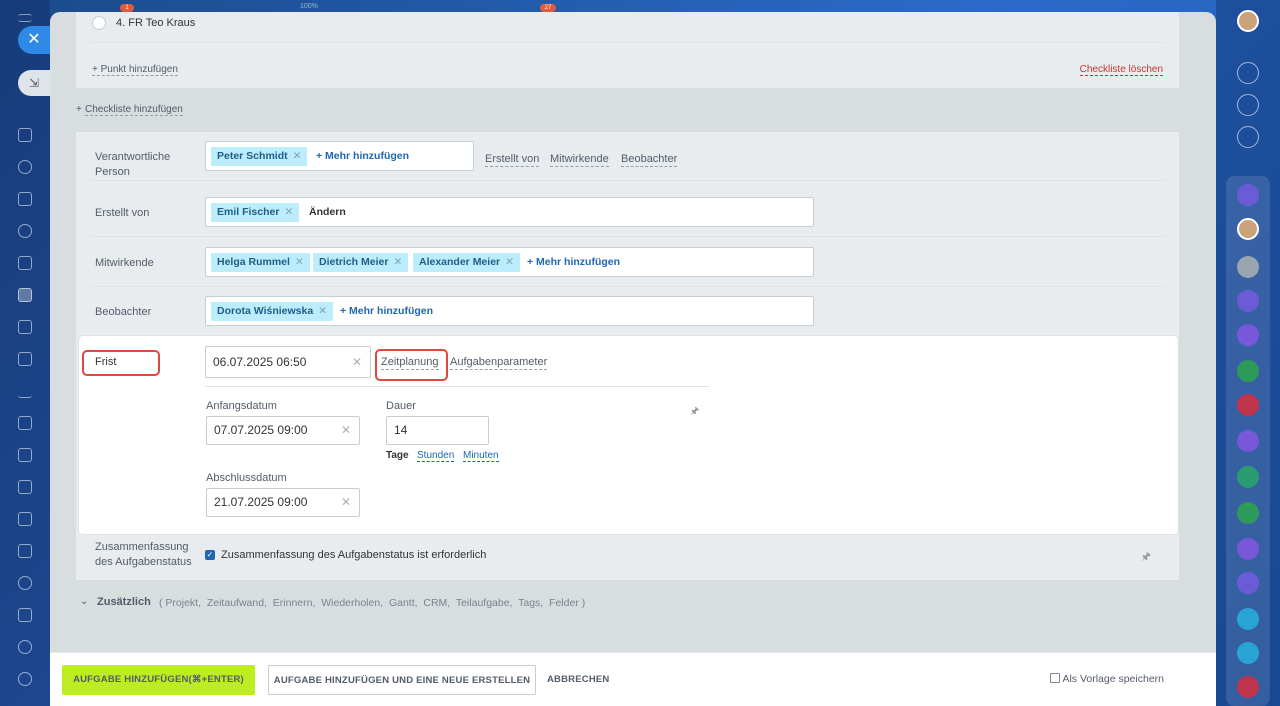  I want to click on edit-icon, so click(25, 615).